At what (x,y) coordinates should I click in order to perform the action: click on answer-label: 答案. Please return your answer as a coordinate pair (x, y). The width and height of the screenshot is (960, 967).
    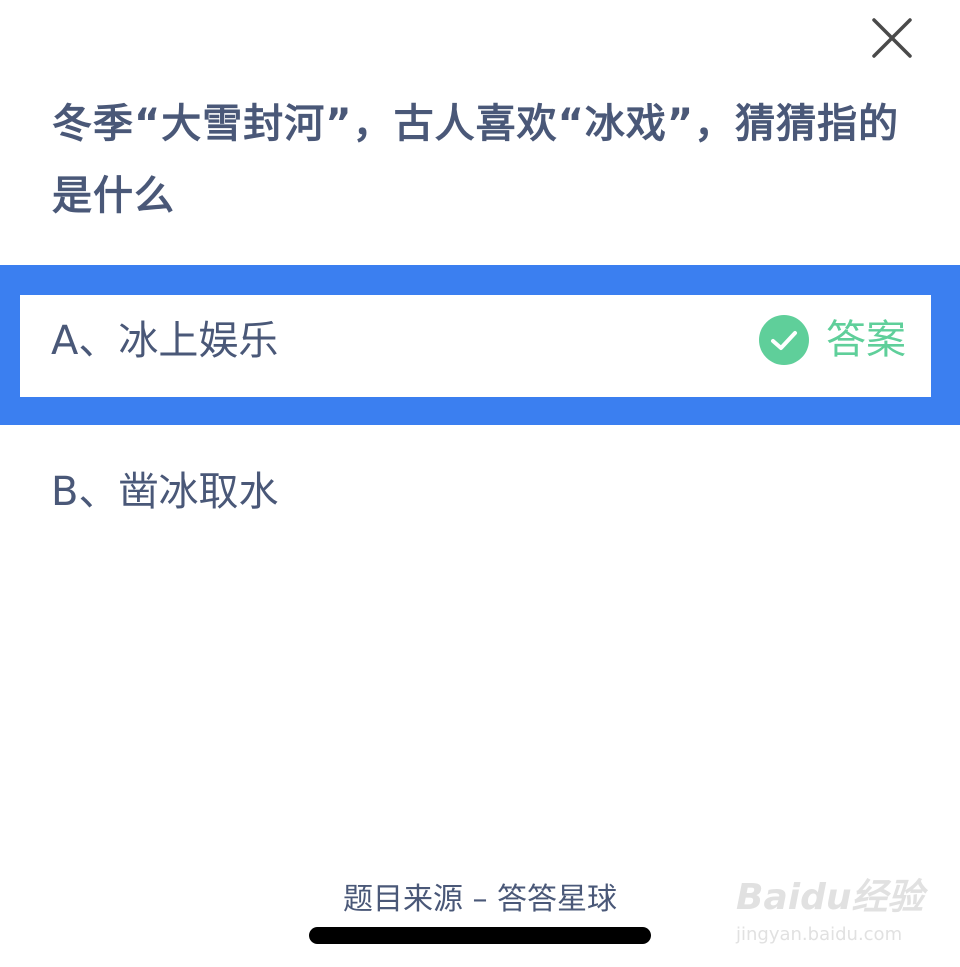
    Looking at the image, I should click on (866, 340).